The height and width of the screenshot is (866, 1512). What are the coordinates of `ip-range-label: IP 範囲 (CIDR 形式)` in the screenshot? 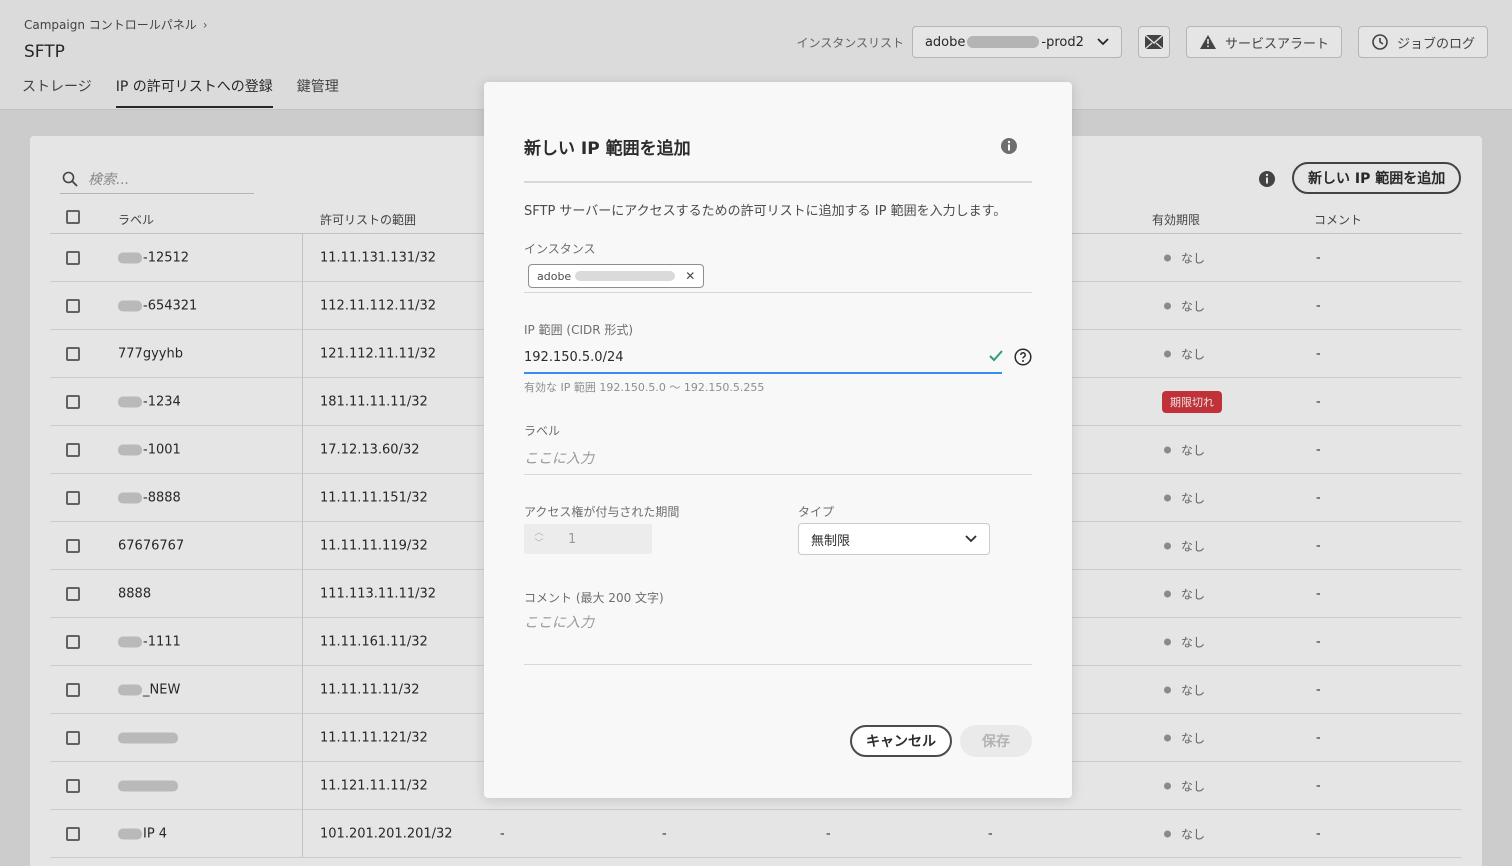 It's located at (579, 330).